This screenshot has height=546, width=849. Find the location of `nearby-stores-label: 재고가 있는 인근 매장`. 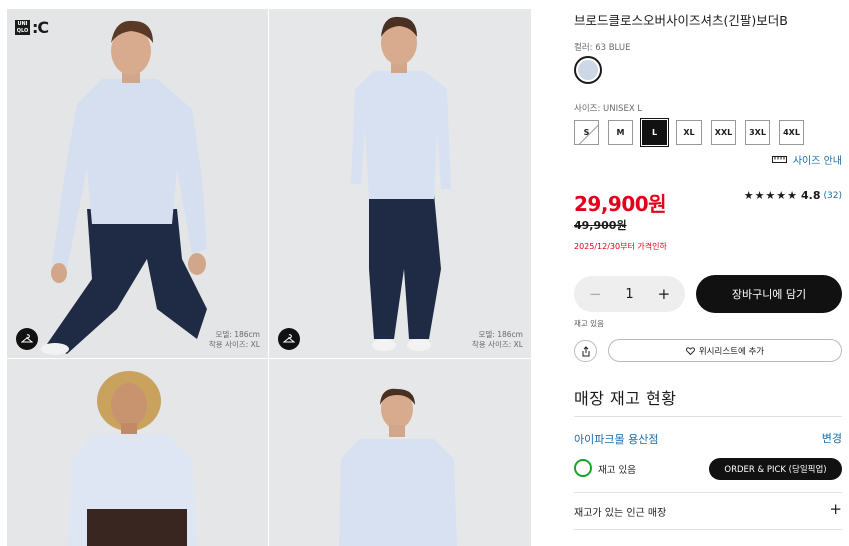

nearby-stores-label: 재고가 있는 인근 매장 is located at coordinates (620, 513).